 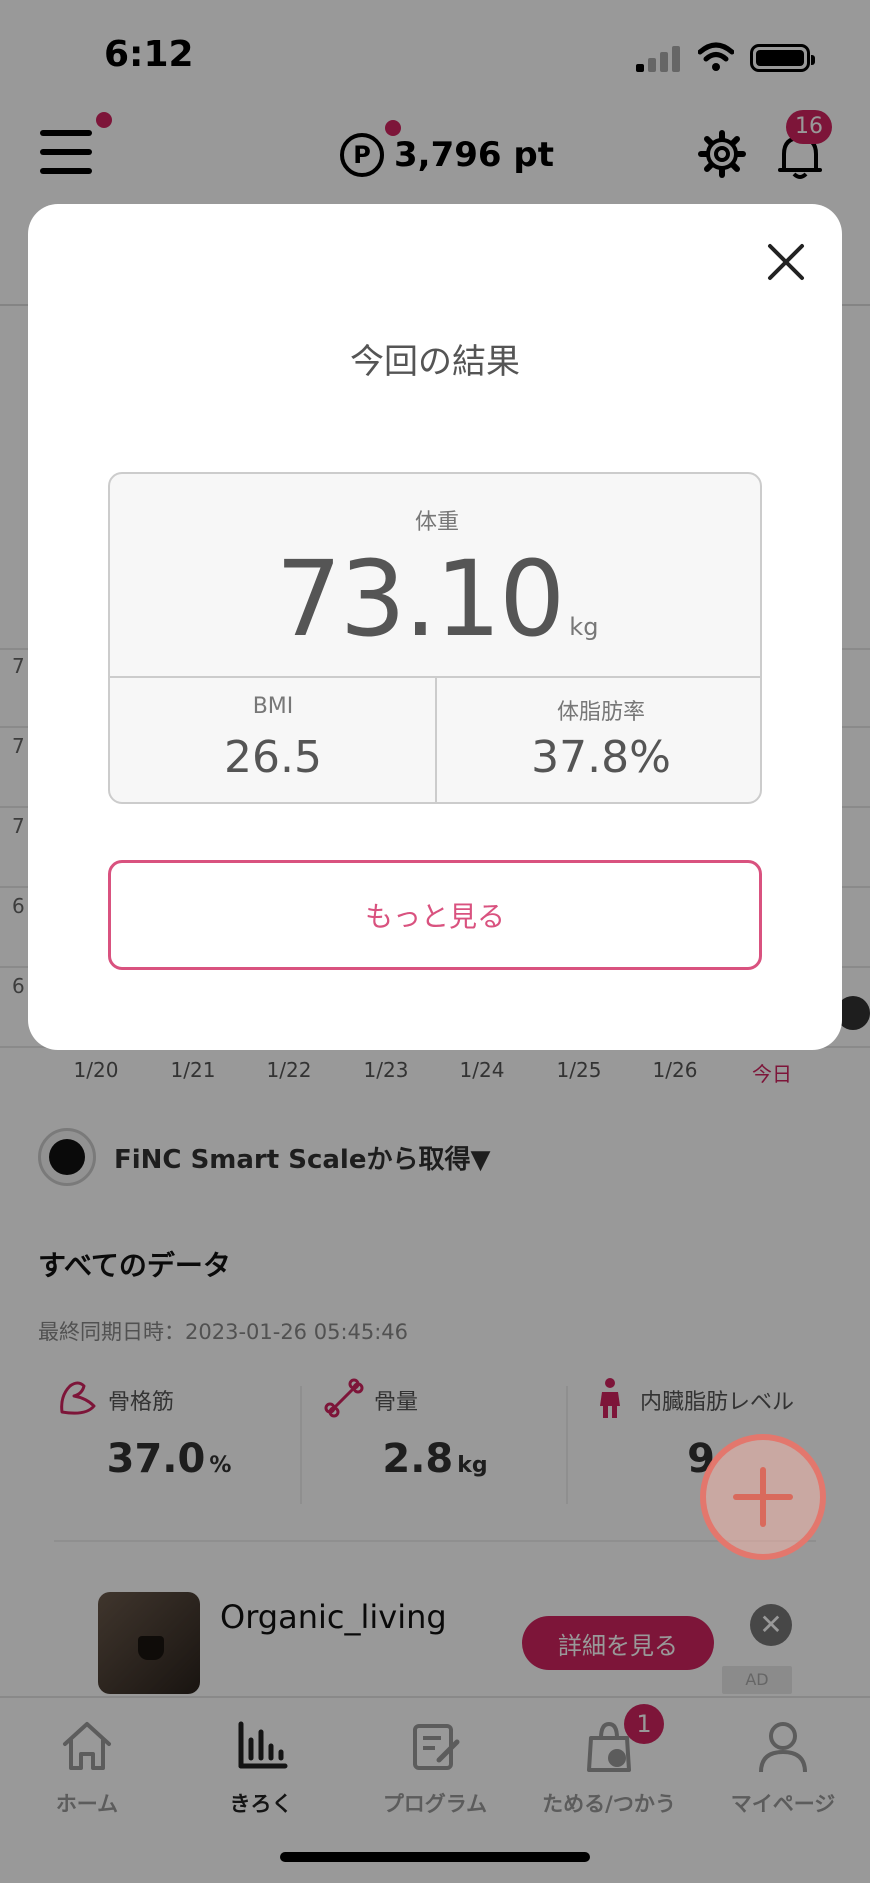 I want to click on body-fat-value: 37.8%, so click(x=601, y=757).